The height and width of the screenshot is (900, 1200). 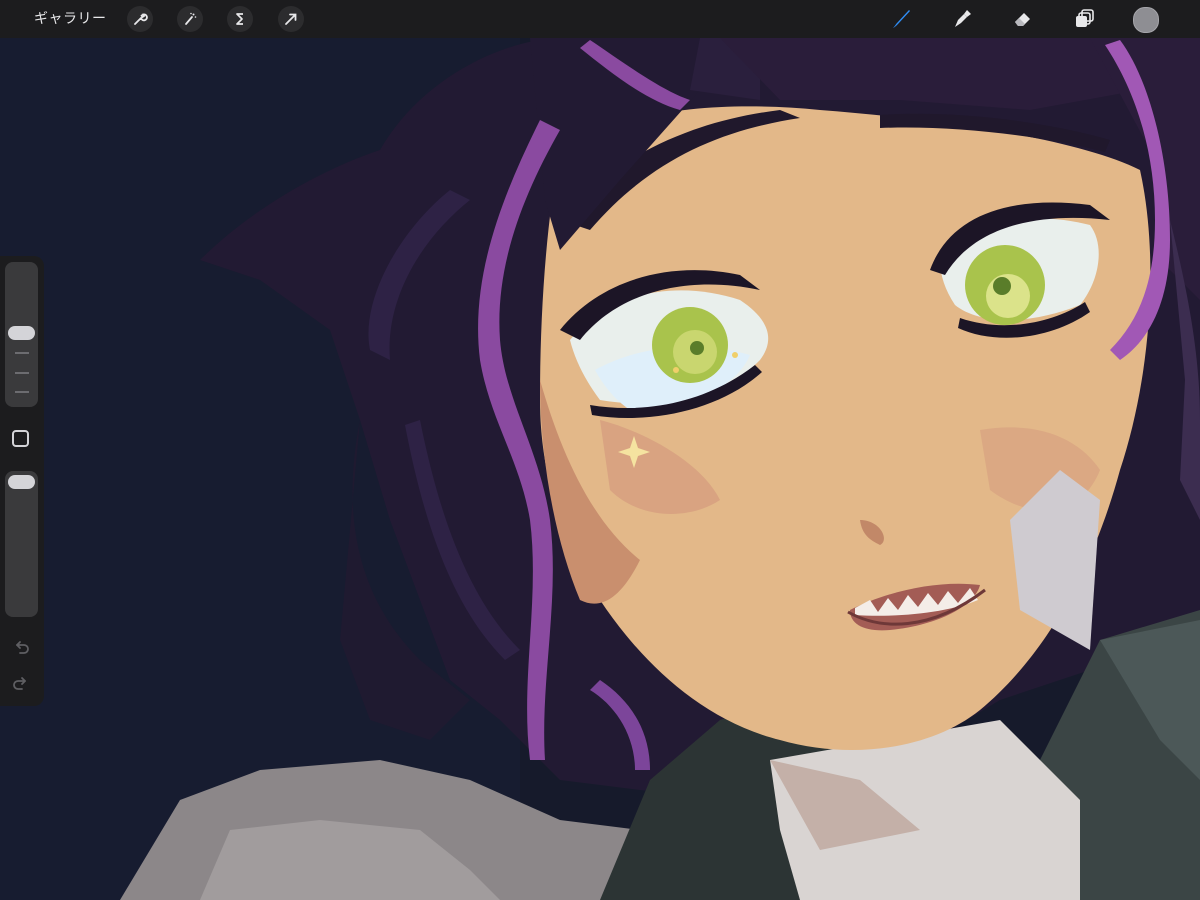 I want to click on undo-icon, so click(x=21, y=648).